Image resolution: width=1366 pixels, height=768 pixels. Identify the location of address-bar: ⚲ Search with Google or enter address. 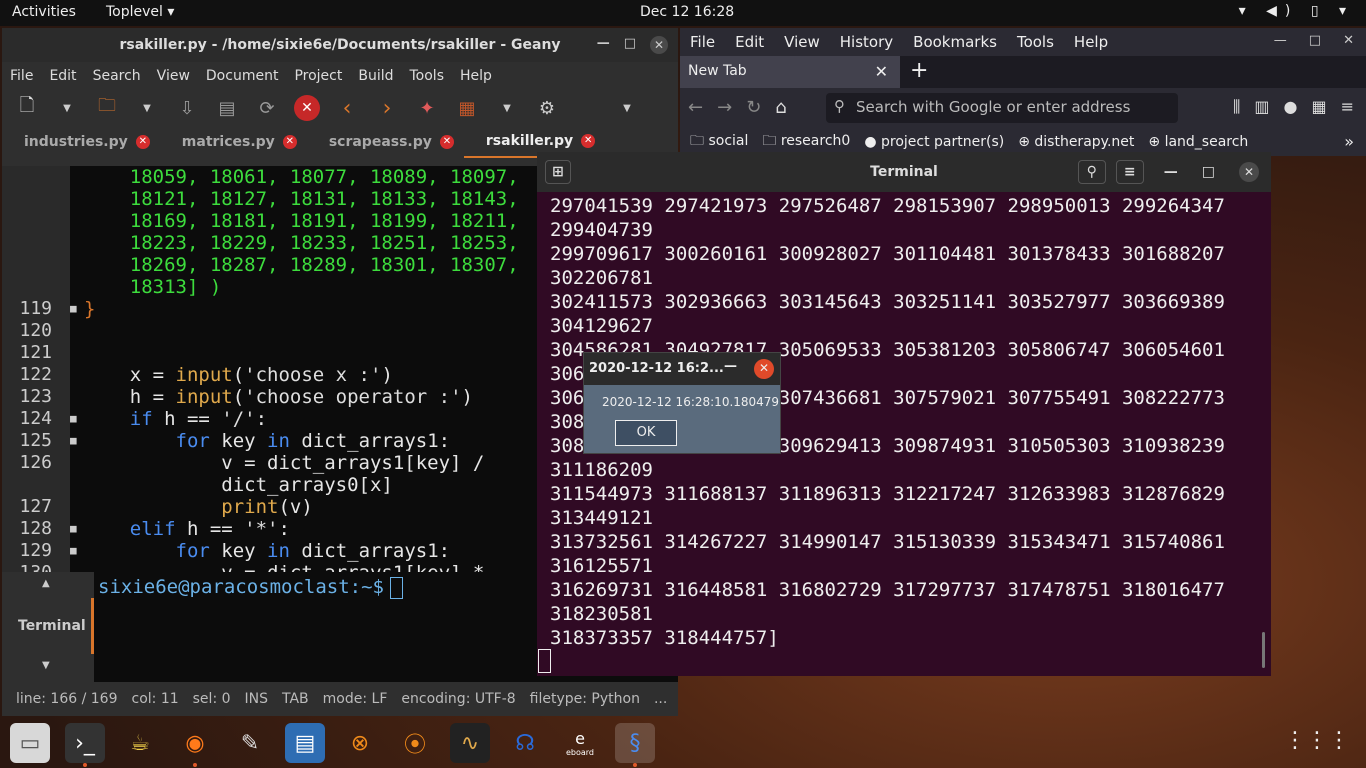
(1002, 108).